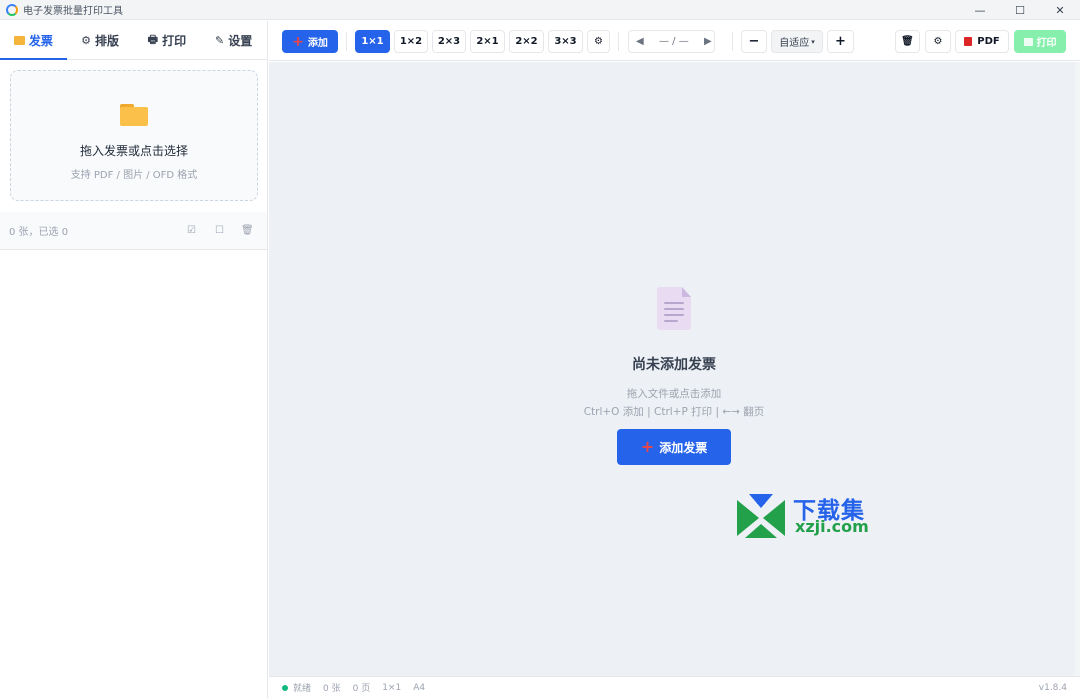 This screenshot has height=698, width=1080. What do you see at coordinates (220, 40) in the screenshot?
I see `wrench-icon: ✎` at bounding box center [220, 40].